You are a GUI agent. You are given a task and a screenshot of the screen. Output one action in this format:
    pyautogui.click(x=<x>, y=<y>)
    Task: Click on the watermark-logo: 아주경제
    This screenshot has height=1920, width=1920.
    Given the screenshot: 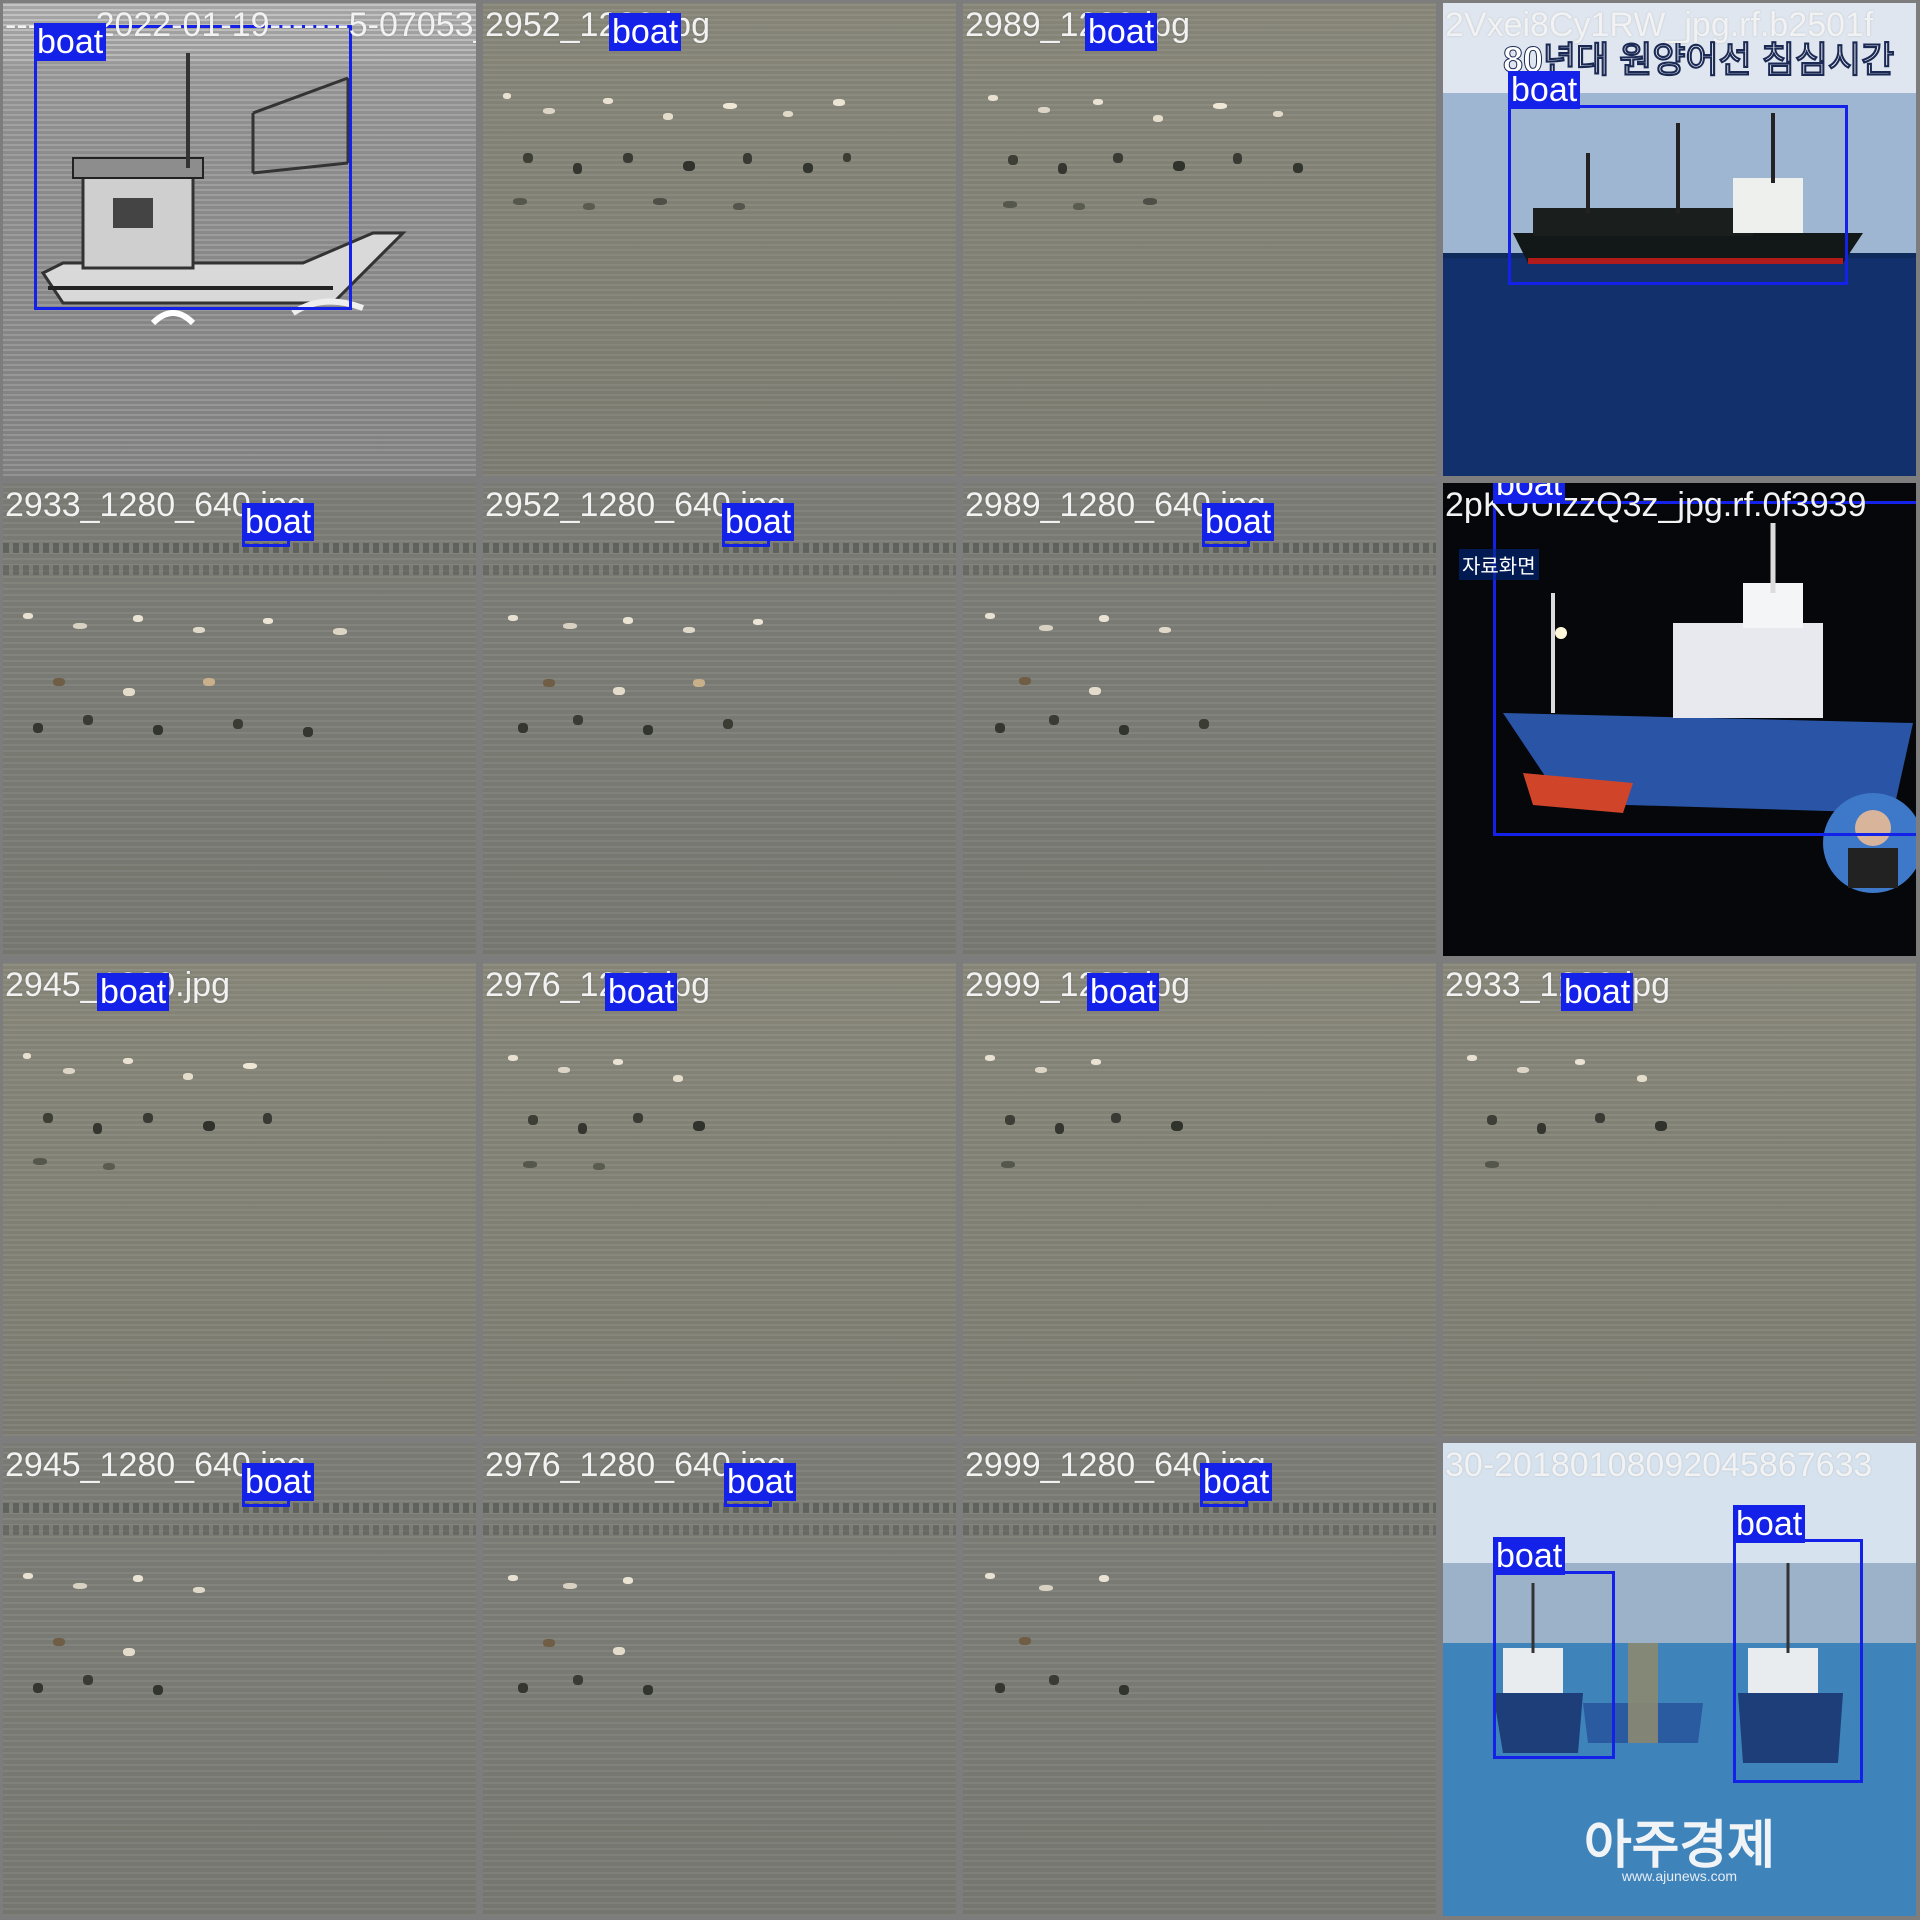 What is the action you would take?
    pyautogui.click(x=1679, y=1846)
    